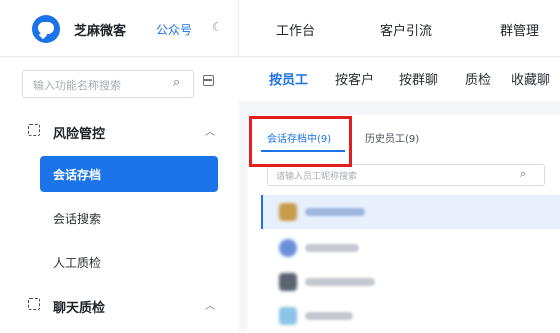  I want to click on sidebar-item-manual-inspection: 人工质检, so click(129, 262).